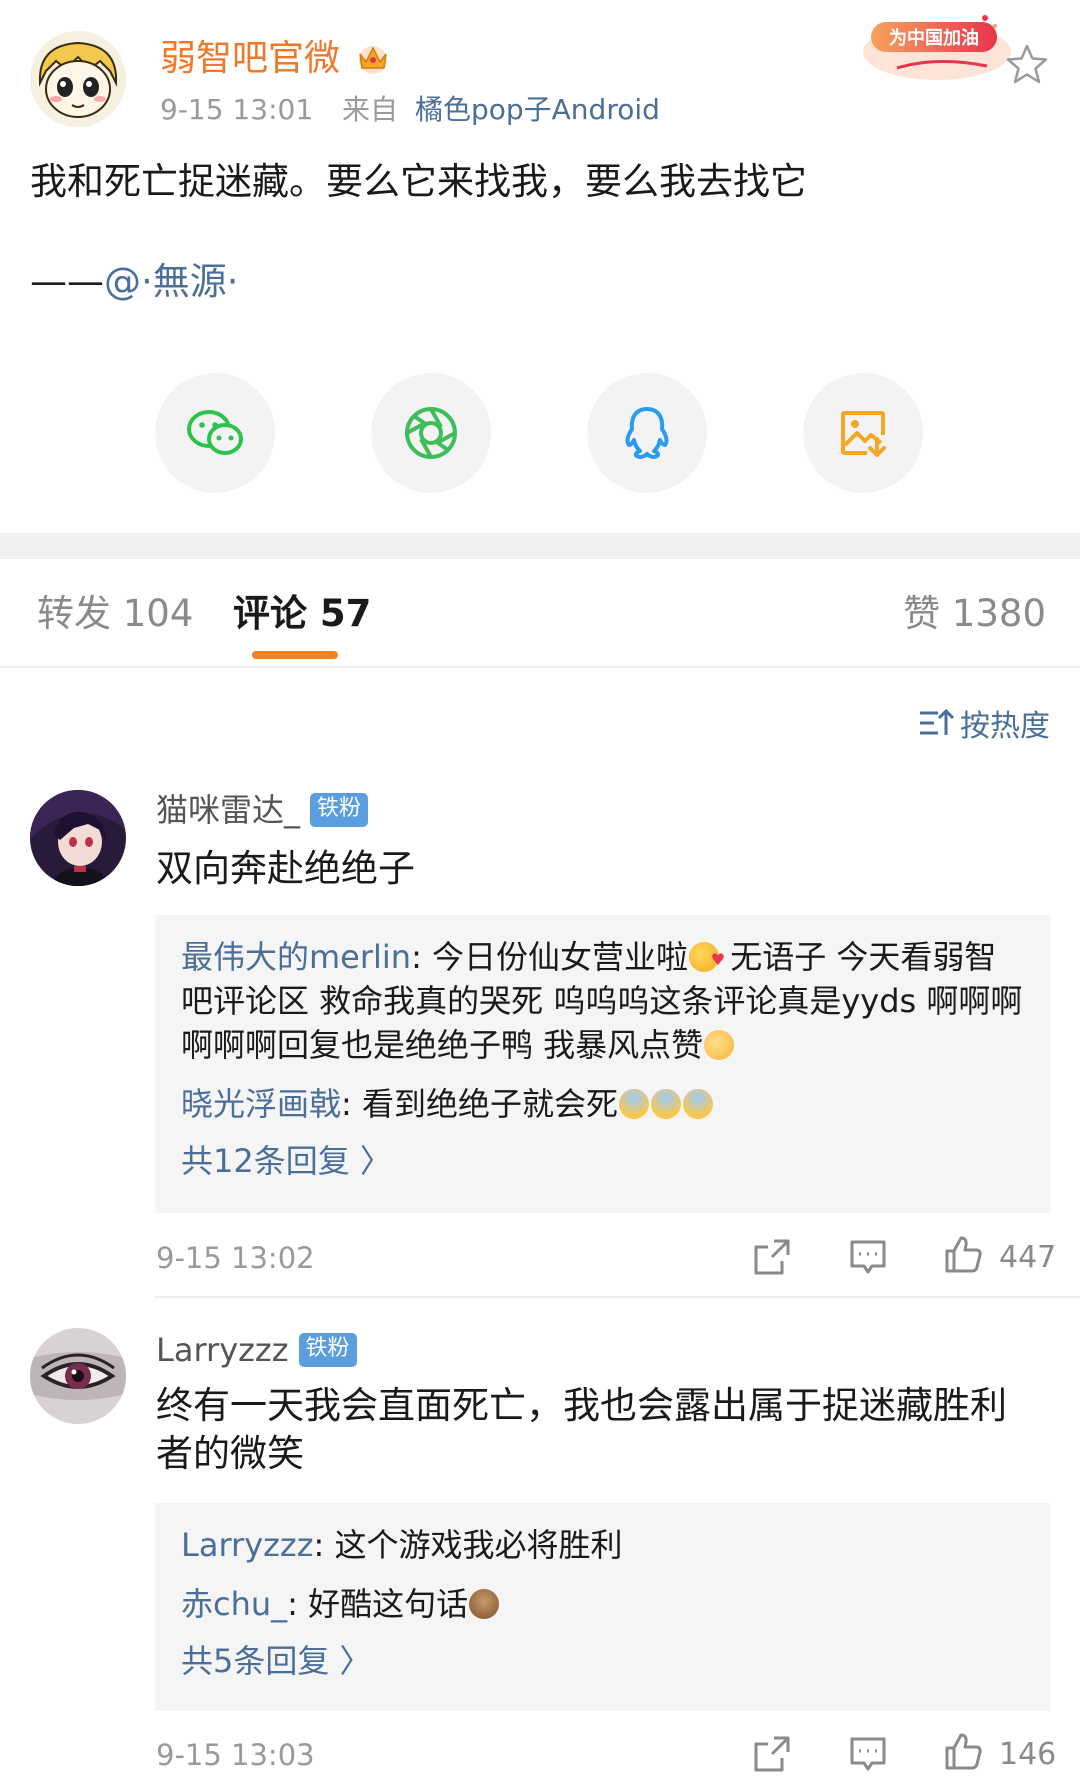  Describe the element at coordinates (370, 109) in the screenshot. I see `source-prefix: 来自` at that location.